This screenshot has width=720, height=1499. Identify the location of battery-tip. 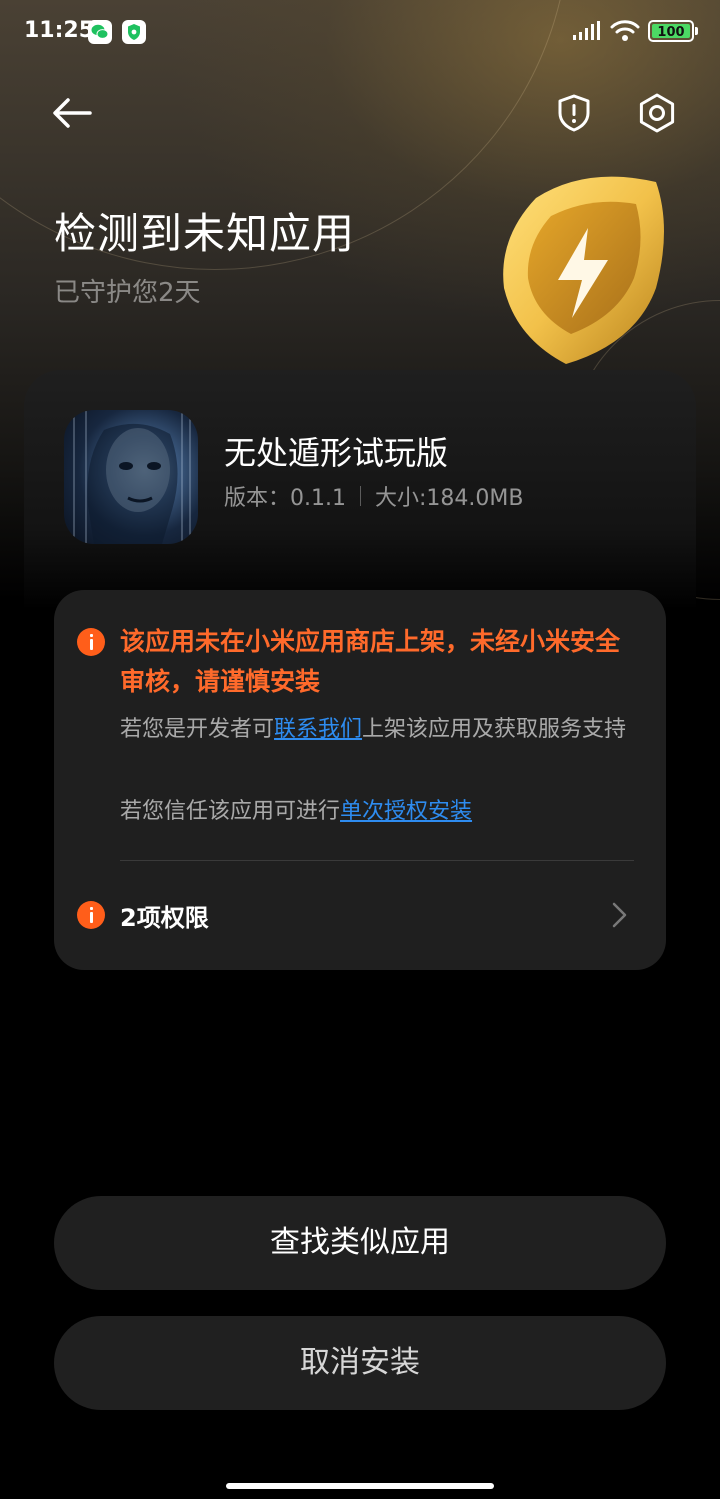
(696, 31).